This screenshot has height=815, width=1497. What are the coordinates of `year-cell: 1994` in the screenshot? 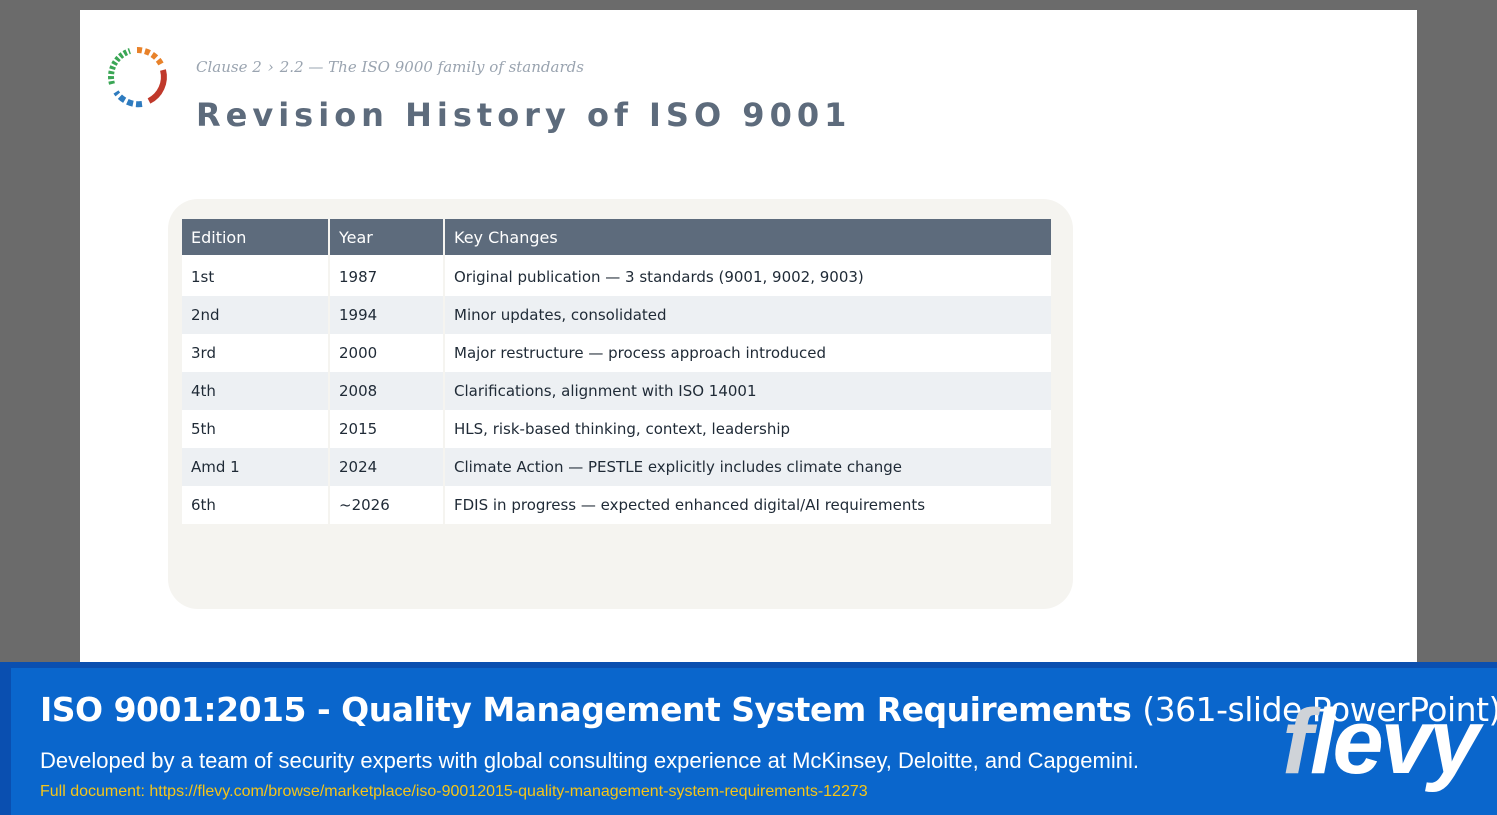 It's located at (386, 315).